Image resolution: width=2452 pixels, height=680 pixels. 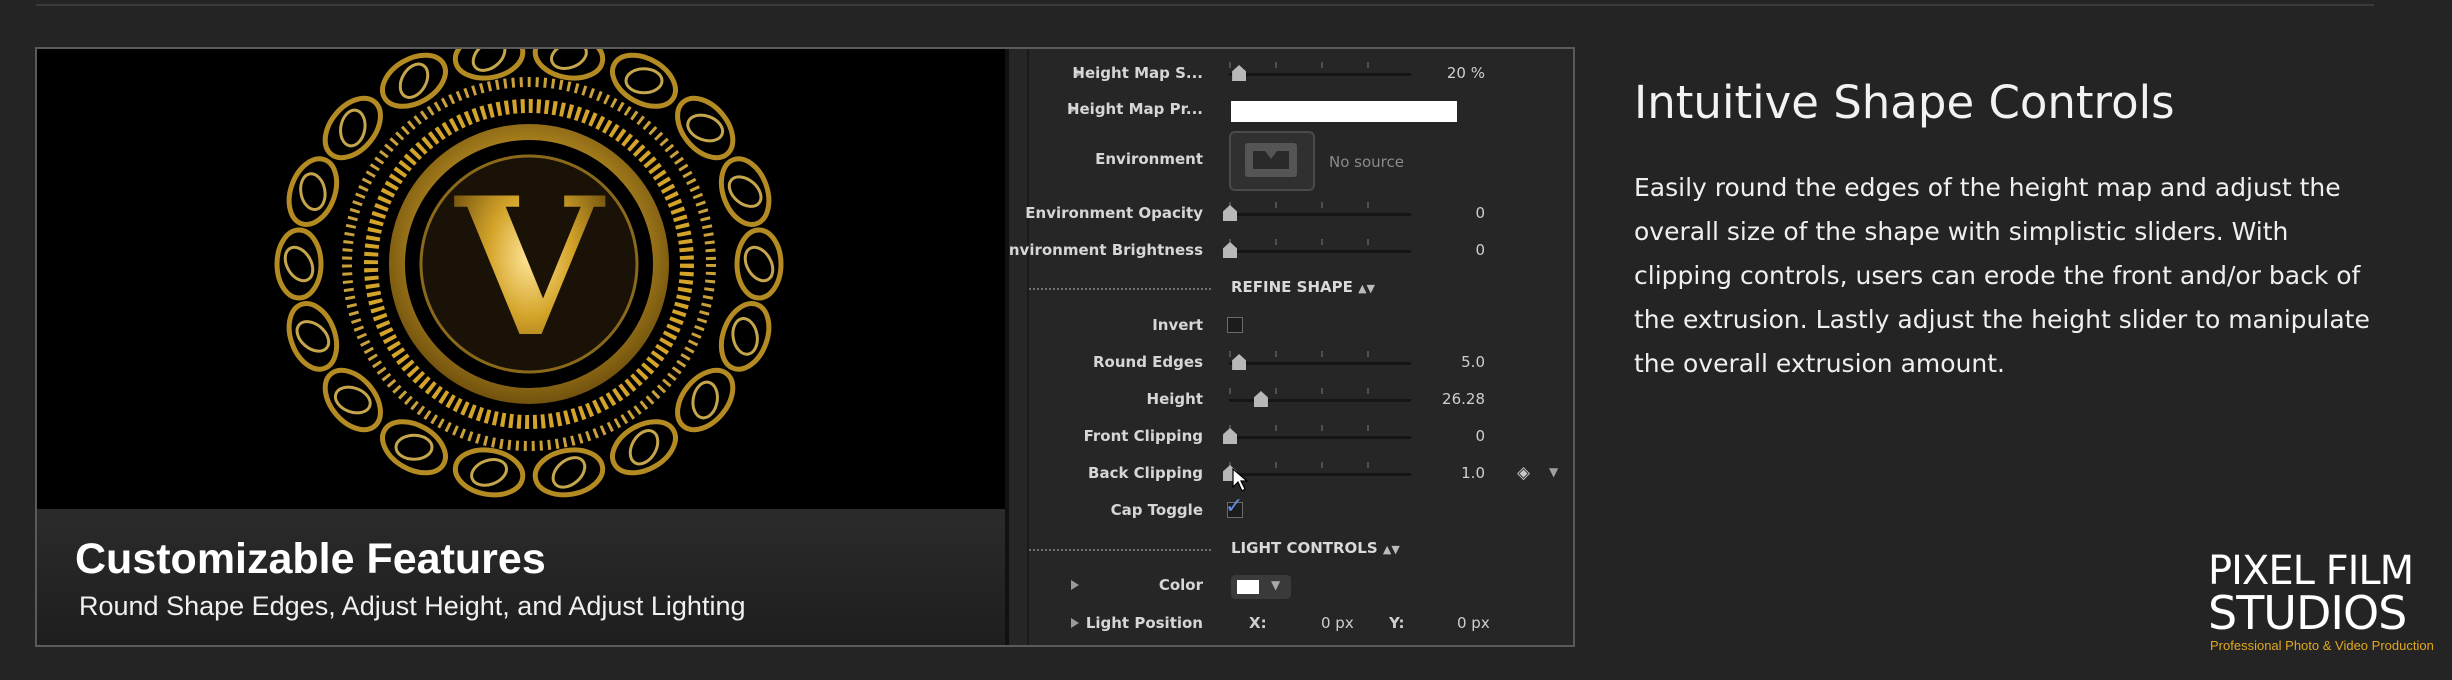 I want to click on caption-title: Customizable Features, so click(x=310, y=559).